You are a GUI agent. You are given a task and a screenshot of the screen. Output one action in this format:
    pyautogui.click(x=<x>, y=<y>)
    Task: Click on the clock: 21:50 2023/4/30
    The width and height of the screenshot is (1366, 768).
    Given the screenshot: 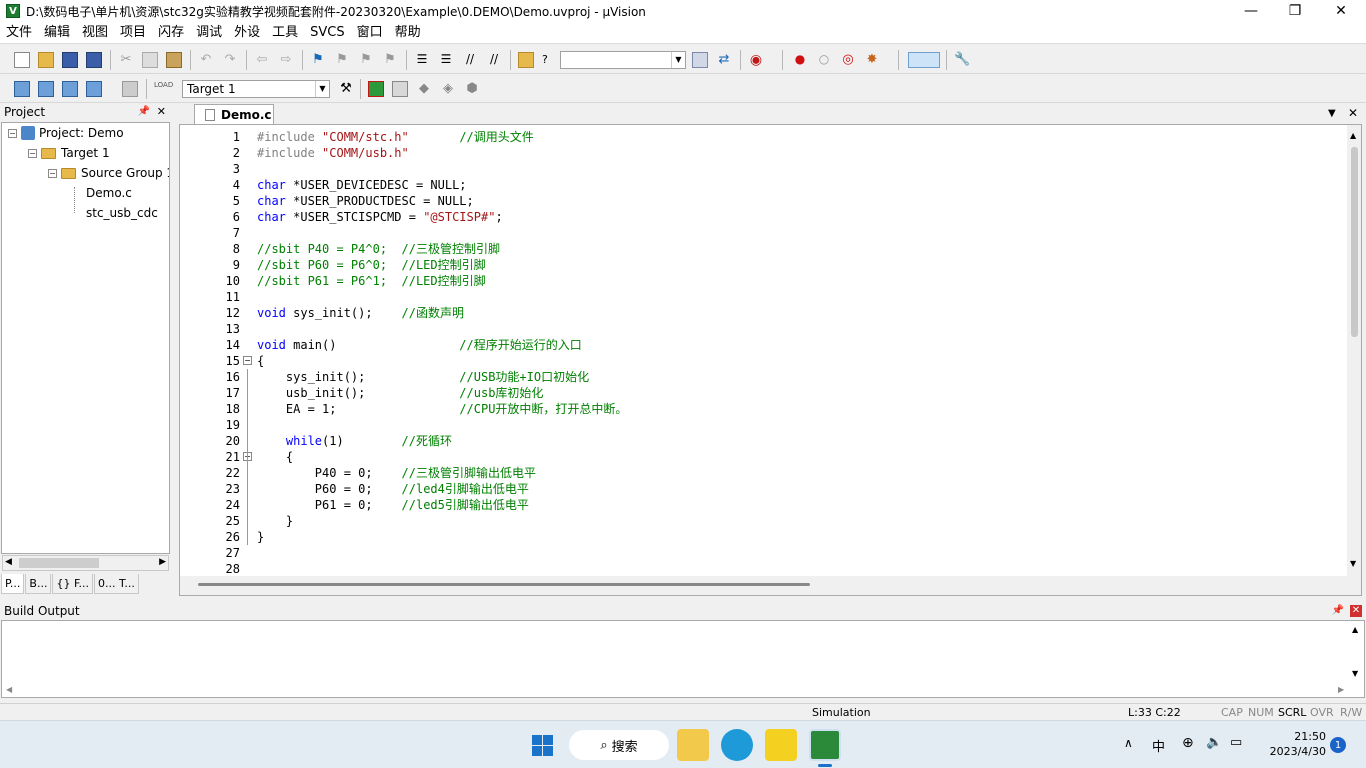 What is the action you would take?
    pyautogui.click(x=1291, y=744)
    